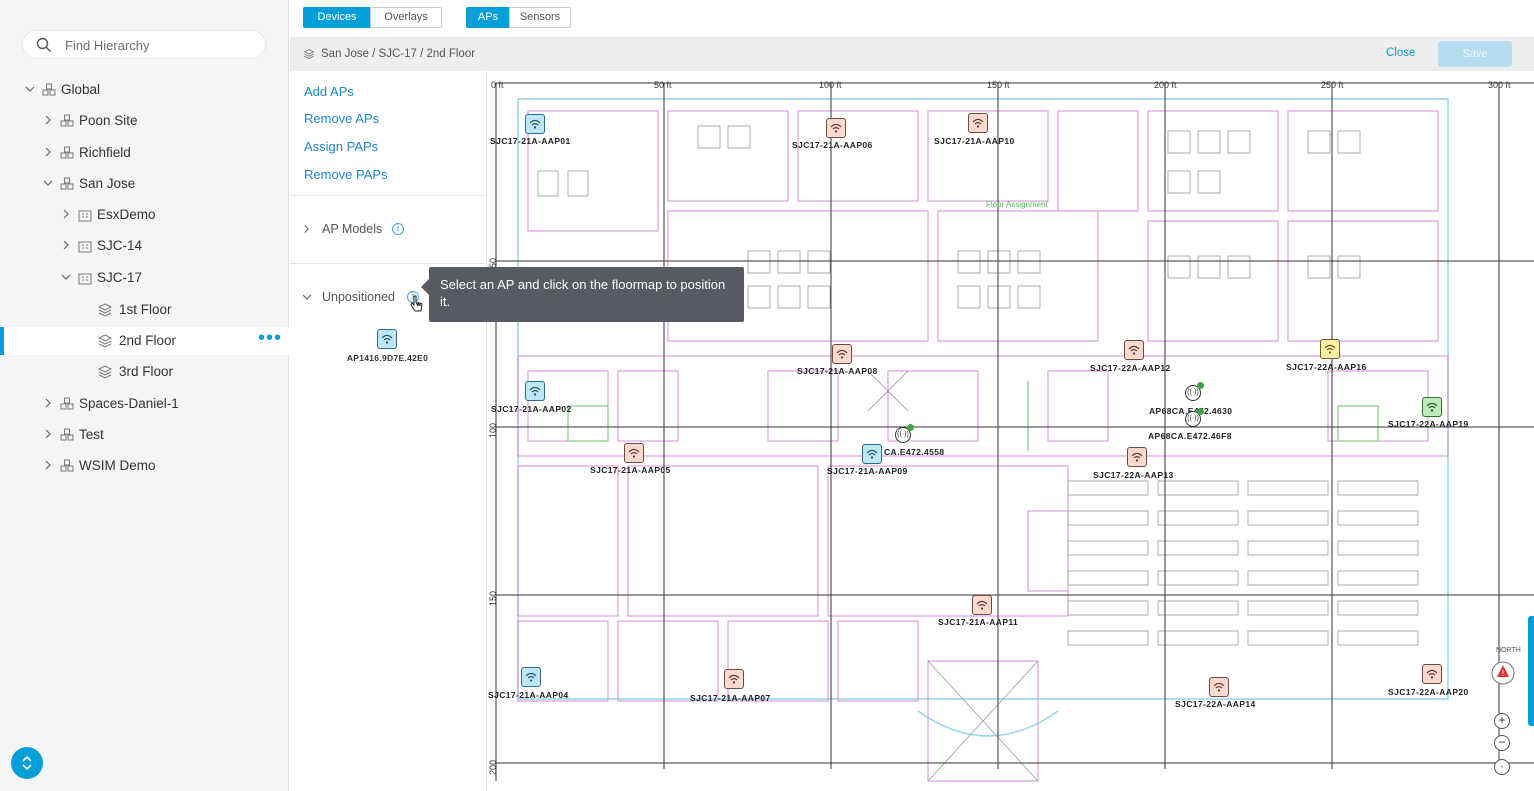  Describe the element at coordinates (1531, 671) in the screenshot. I see `side-drawer-handle` at that location.